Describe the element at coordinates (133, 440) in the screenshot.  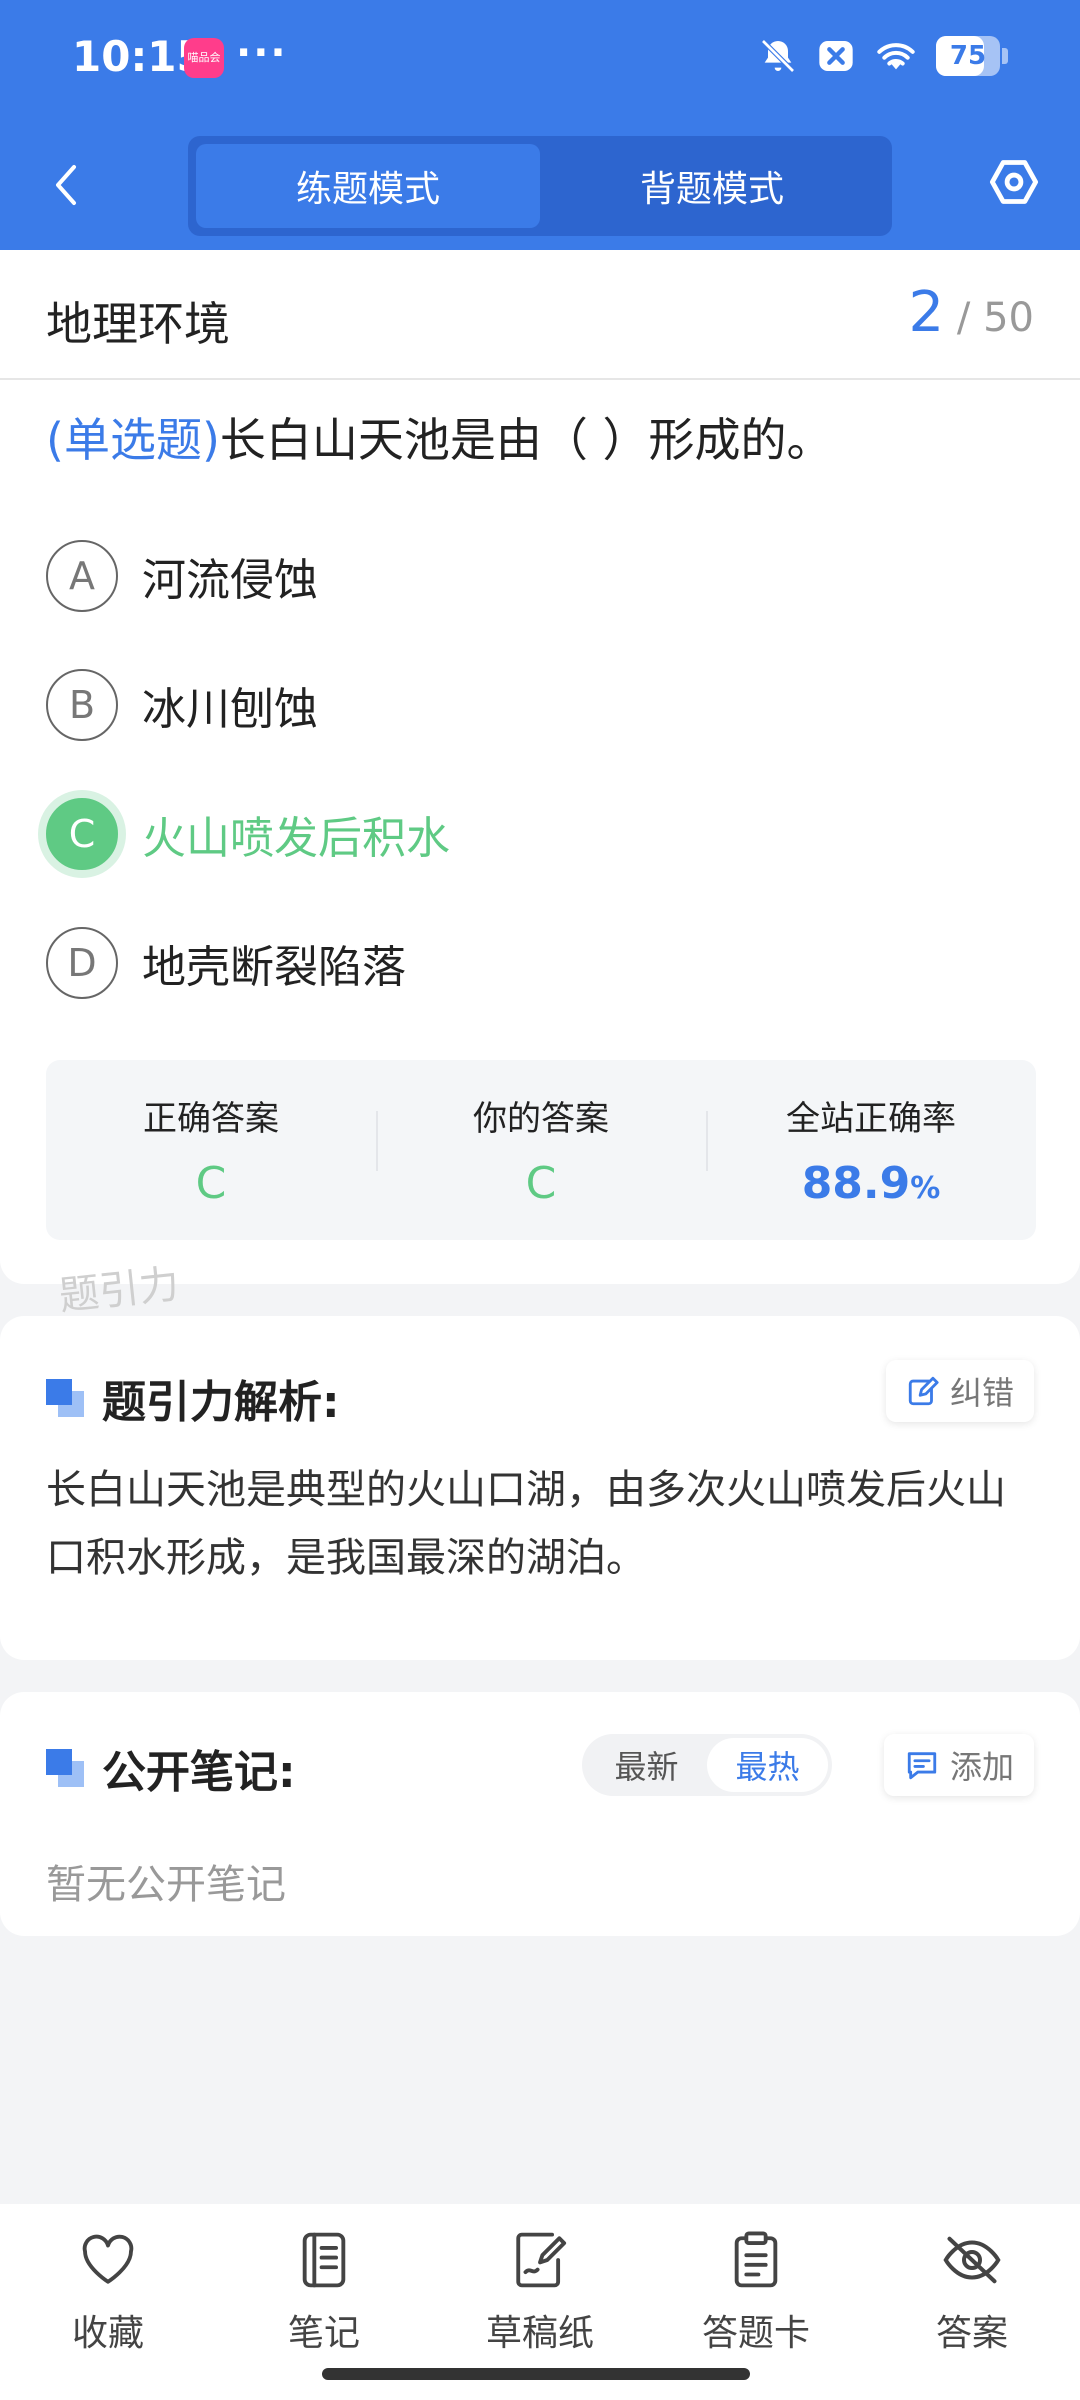
I see `question-type: (单选题)` at that location.